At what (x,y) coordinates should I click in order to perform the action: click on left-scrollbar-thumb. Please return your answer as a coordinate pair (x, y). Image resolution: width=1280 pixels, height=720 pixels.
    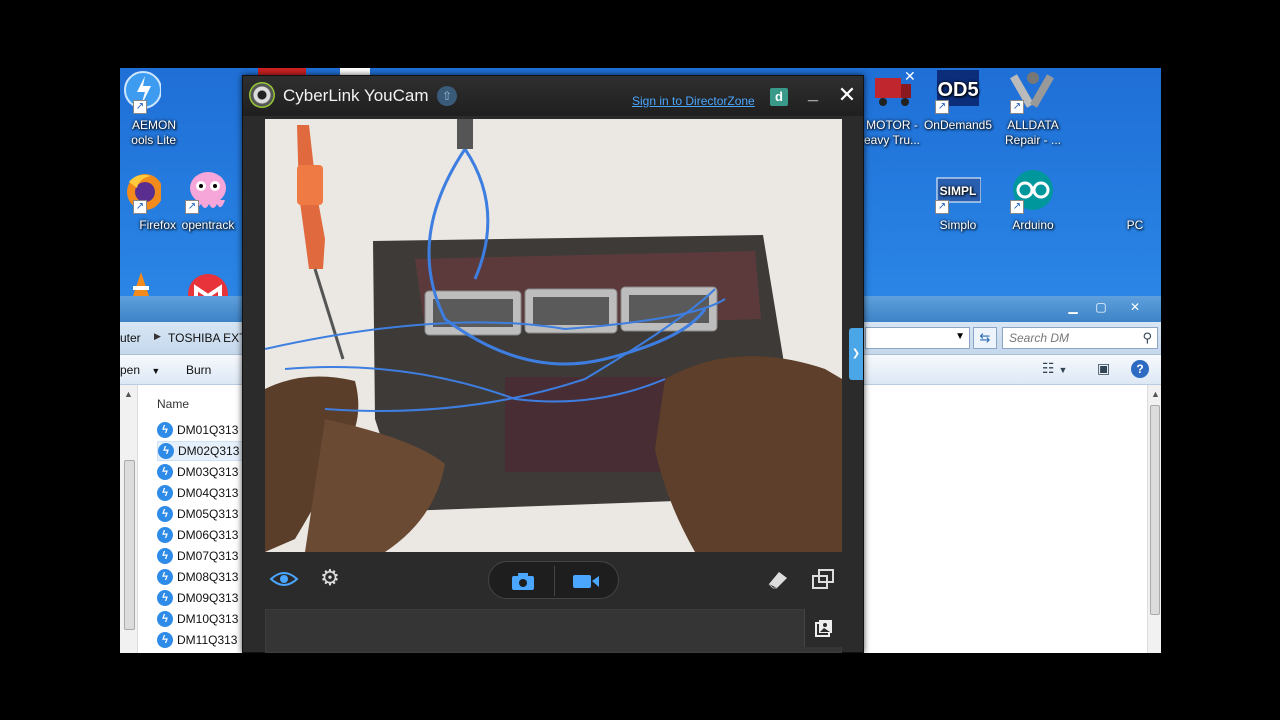
    Looking at the image, I should click on (129, 545).